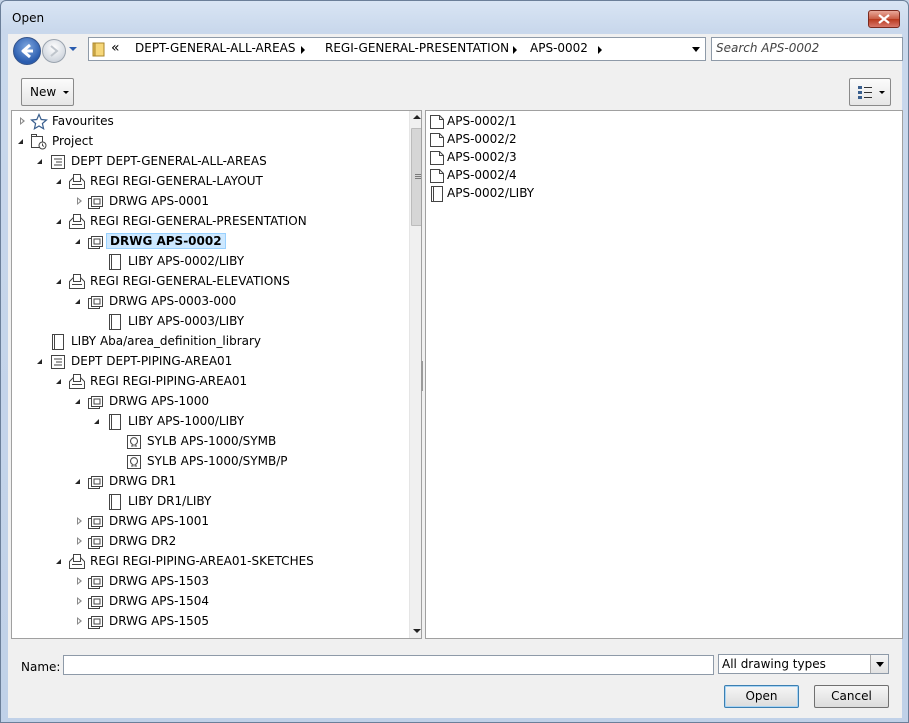  I want to click on scroll-up-arrow-icon, so click(417, 117).